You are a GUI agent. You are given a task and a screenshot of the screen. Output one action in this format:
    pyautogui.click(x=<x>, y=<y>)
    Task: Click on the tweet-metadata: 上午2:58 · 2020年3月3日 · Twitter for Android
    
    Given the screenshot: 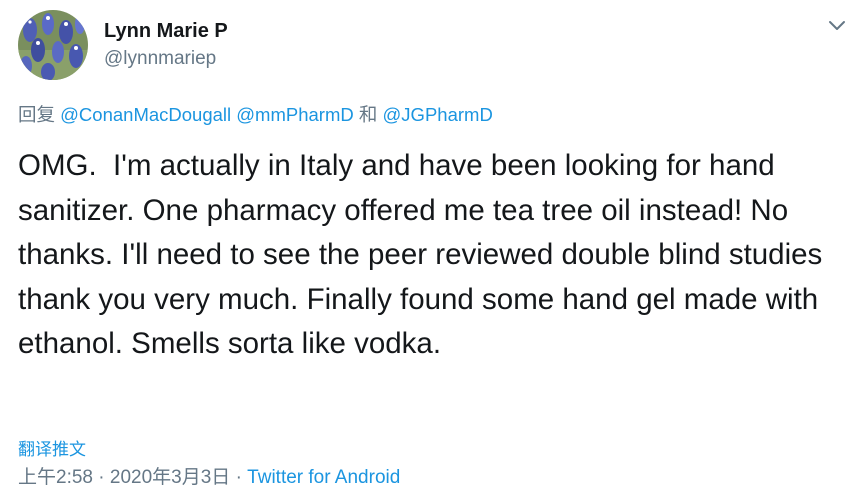 What is the action you would take?
    pyautogui.click(x=209, y=475)
    